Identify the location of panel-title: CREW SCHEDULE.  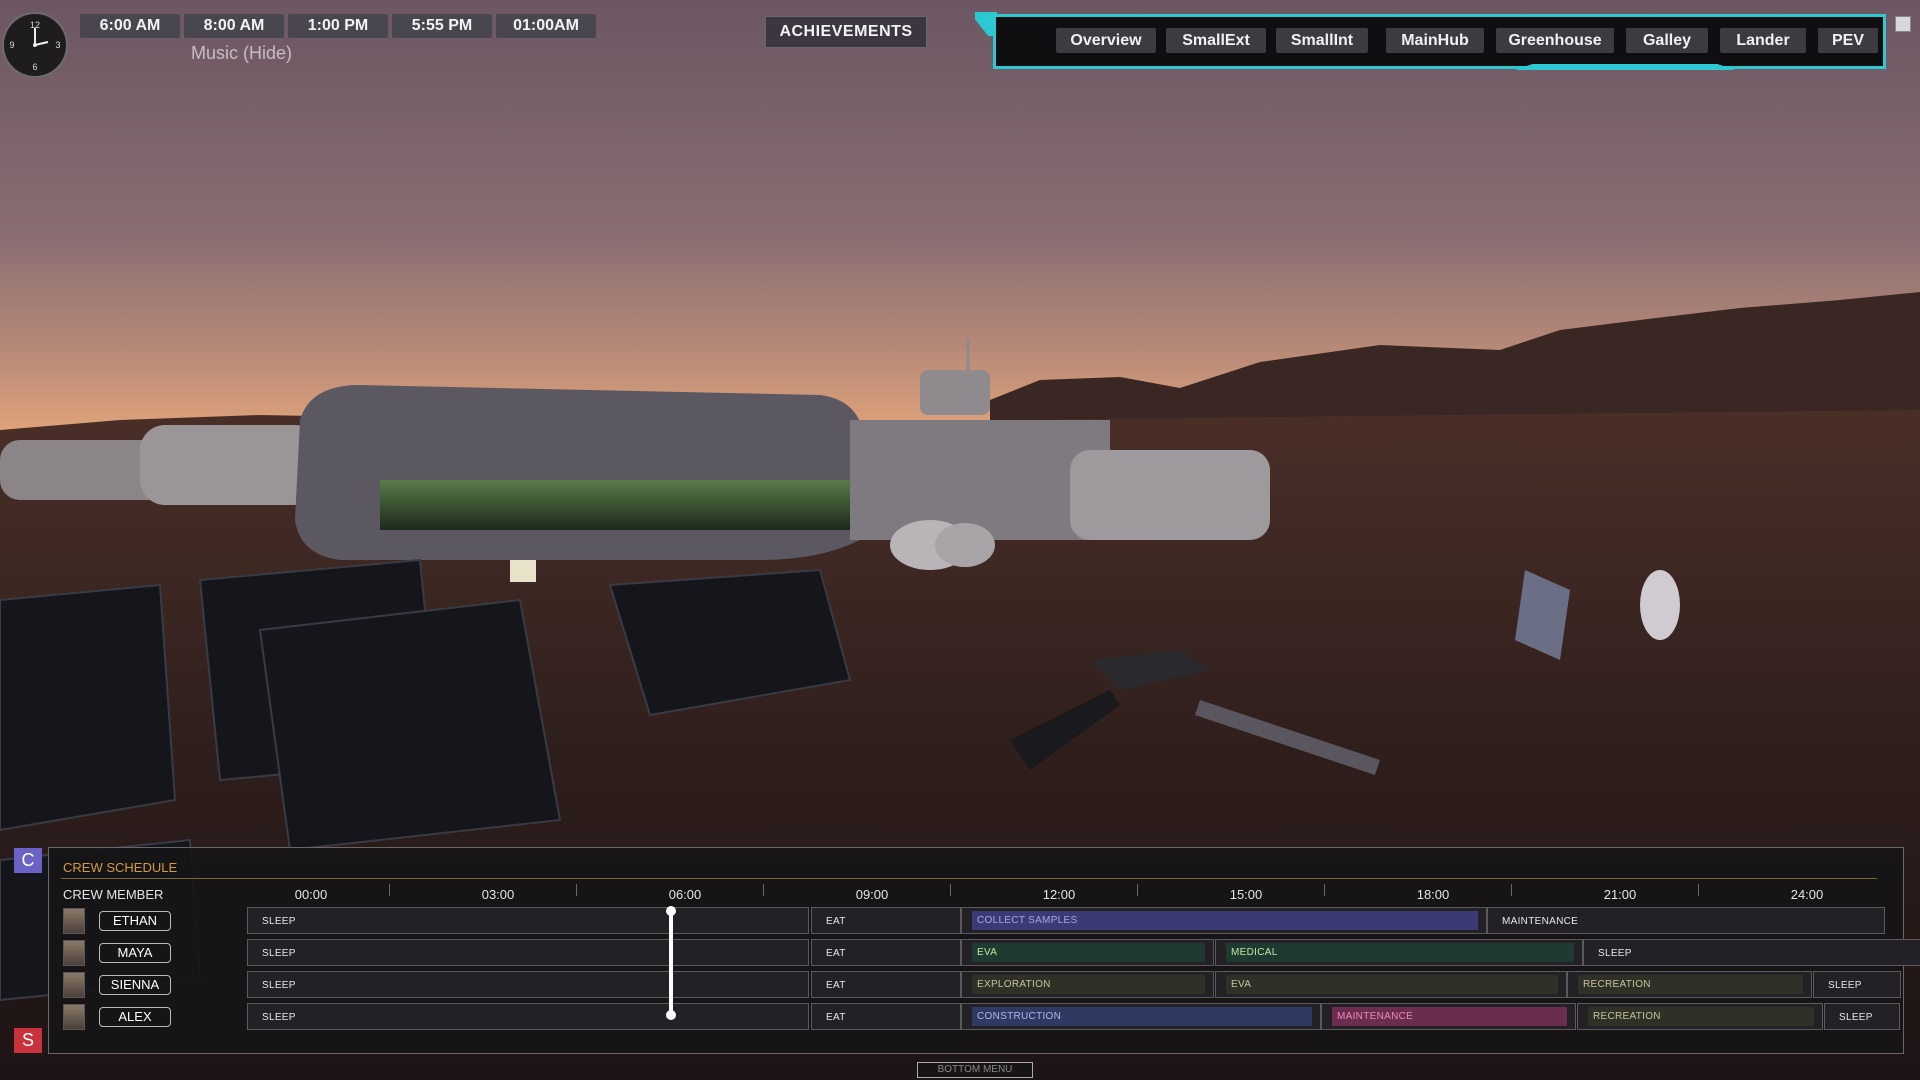
(120, 867).